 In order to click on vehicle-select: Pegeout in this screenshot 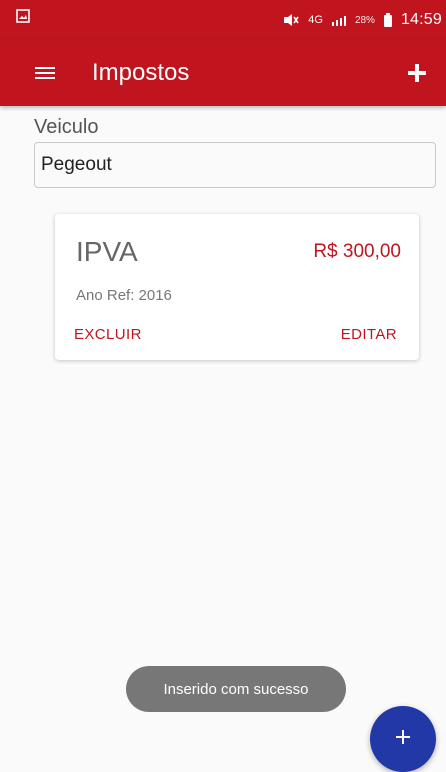, I will do `click(235, 165)`.